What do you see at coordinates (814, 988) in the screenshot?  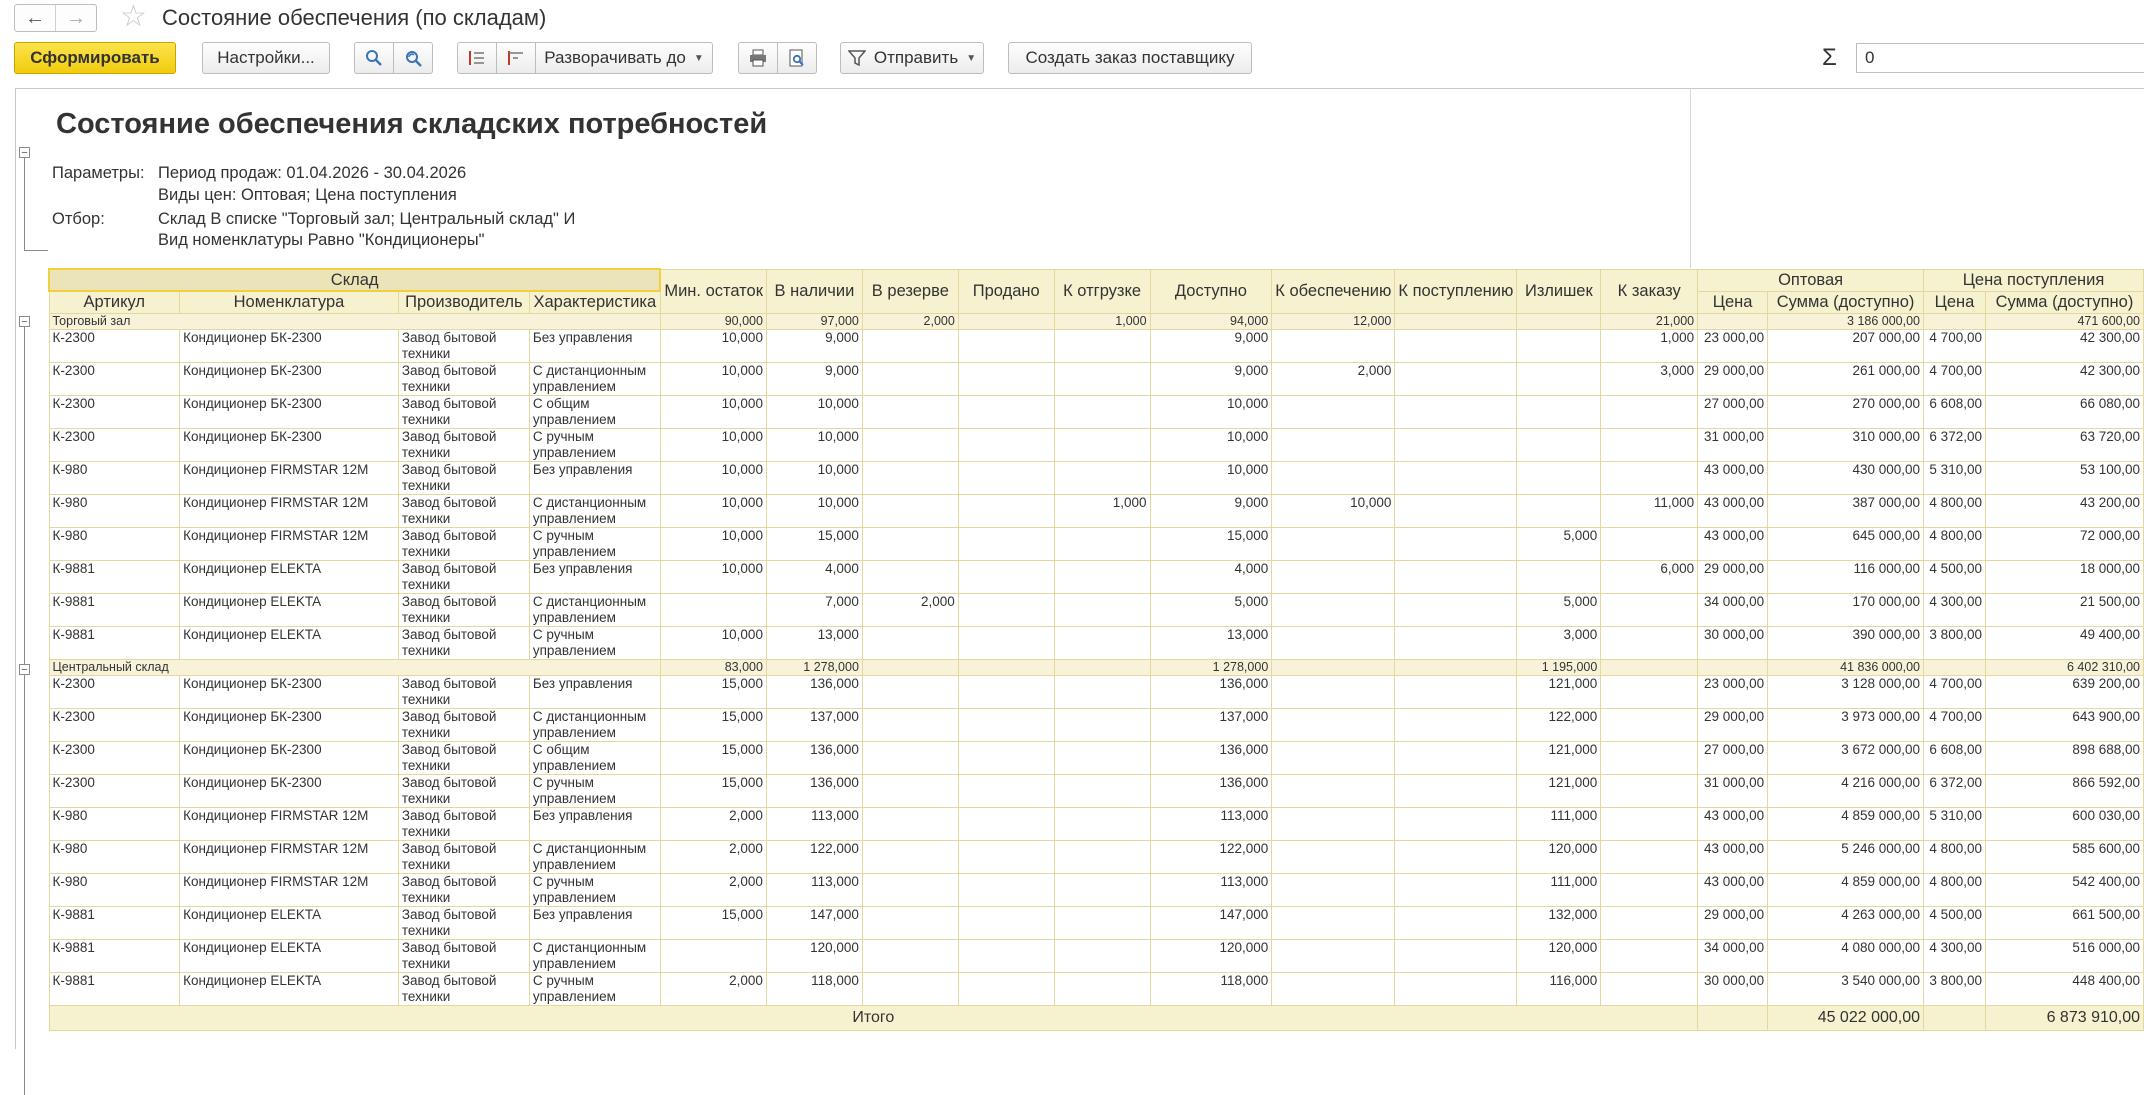 I see `table-cell: 118,000` at bounding box center [814, 988].